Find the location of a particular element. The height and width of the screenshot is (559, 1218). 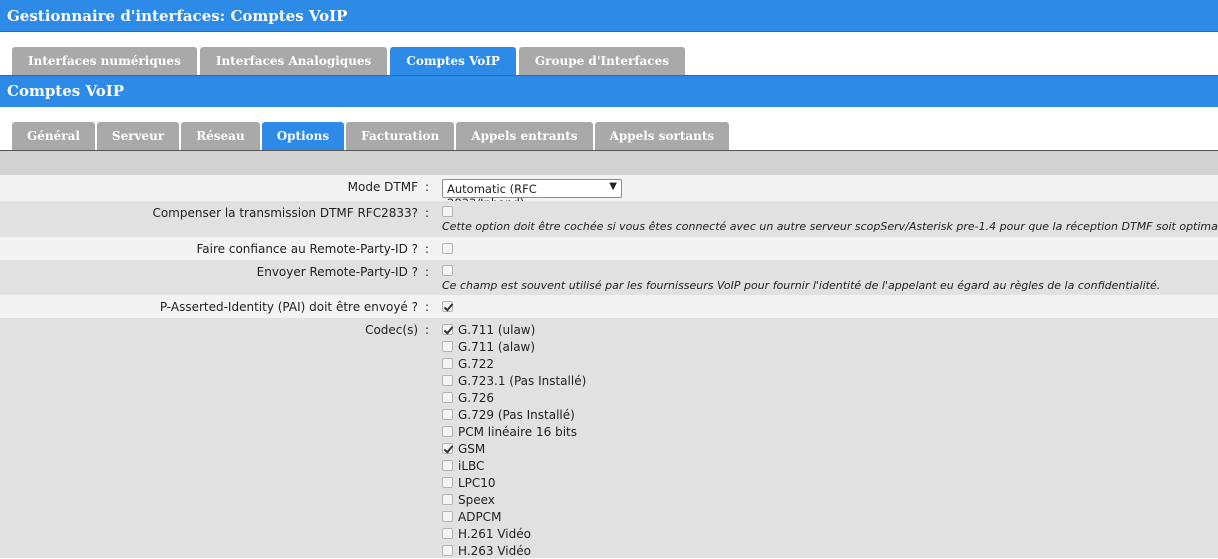

trust-rpid-checkbox is located at coordinates (447, 248).